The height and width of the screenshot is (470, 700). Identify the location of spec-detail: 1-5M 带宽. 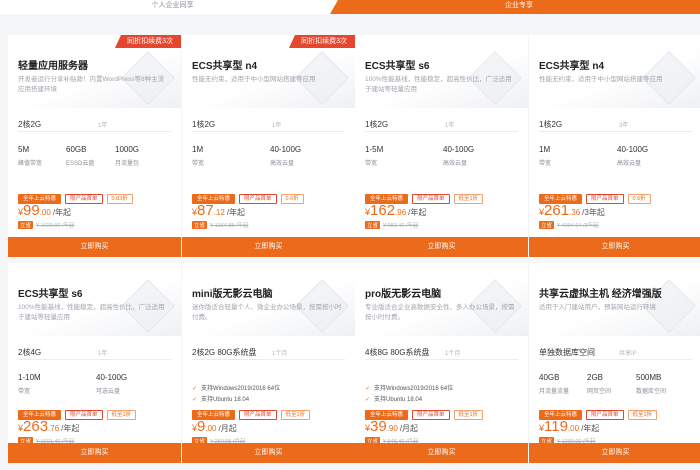
(374, 156).